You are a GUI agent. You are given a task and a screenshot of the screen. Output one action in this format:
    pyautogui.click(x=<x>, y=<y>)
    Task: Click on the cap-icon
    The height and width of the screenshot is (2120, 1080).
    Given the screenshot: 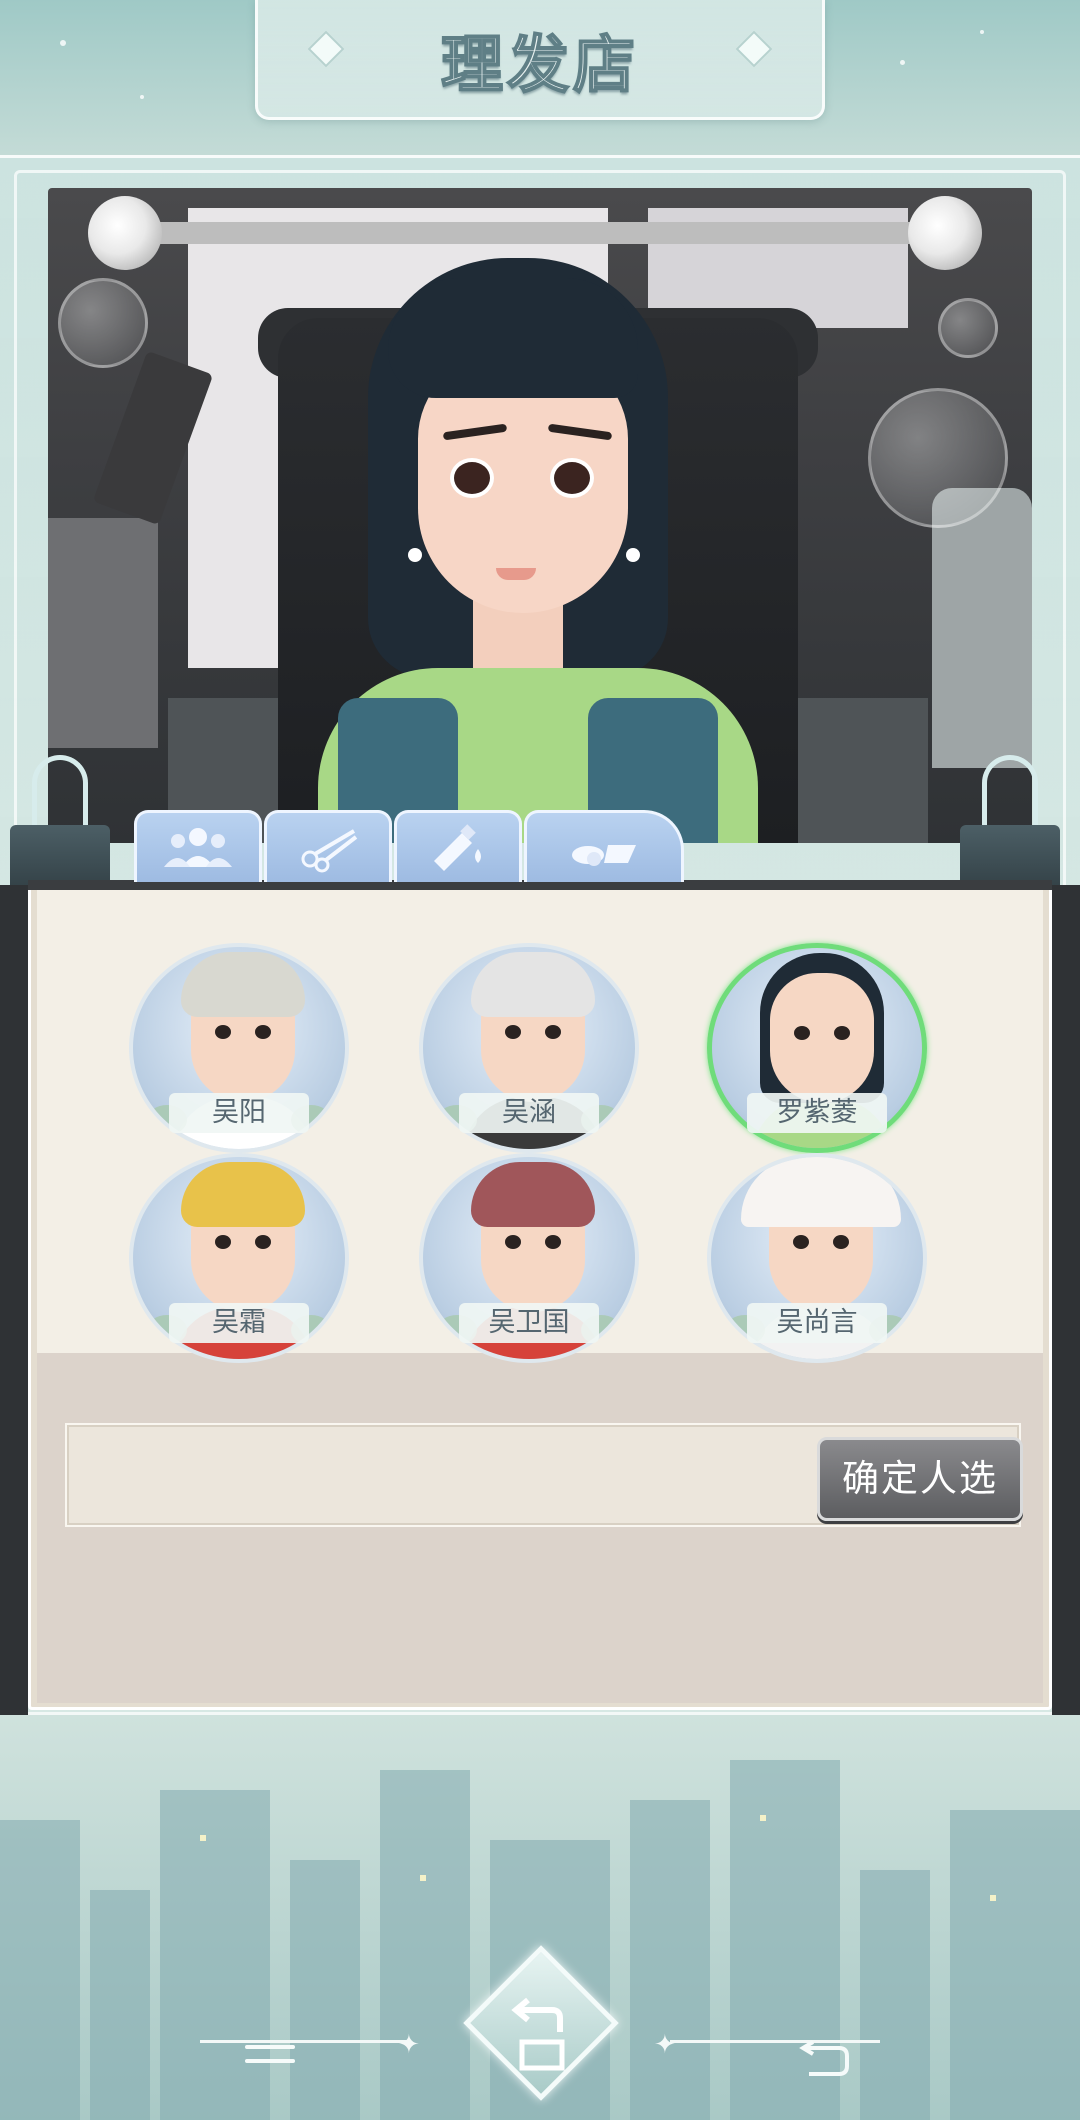 What is the action you would take?
    pyautogui.click(x=821, y=1192)
    